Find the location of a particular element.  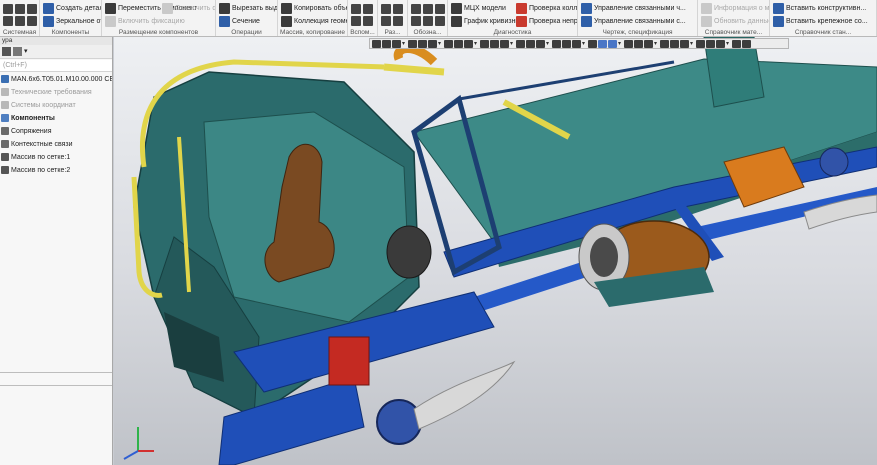

ribbon-button: Информация о материале is located at coordinates (735, 8).